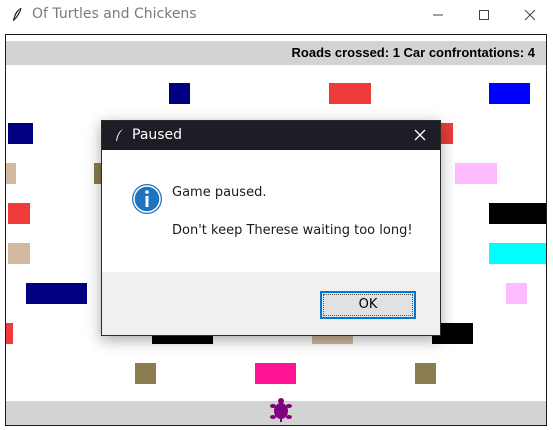 The image size is (553, 430). Describe the element at coordinates (147, 199) in the screenshot. I see `info-icon` at that location.